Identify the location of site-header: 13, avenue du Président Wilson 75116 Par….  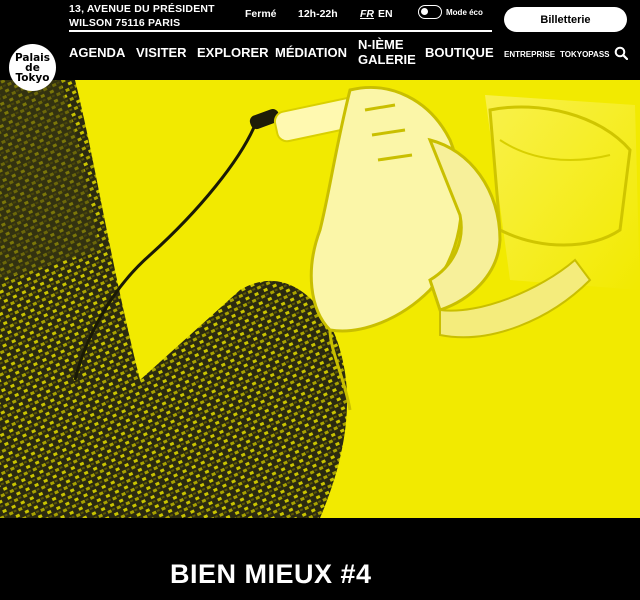
(320, 40).